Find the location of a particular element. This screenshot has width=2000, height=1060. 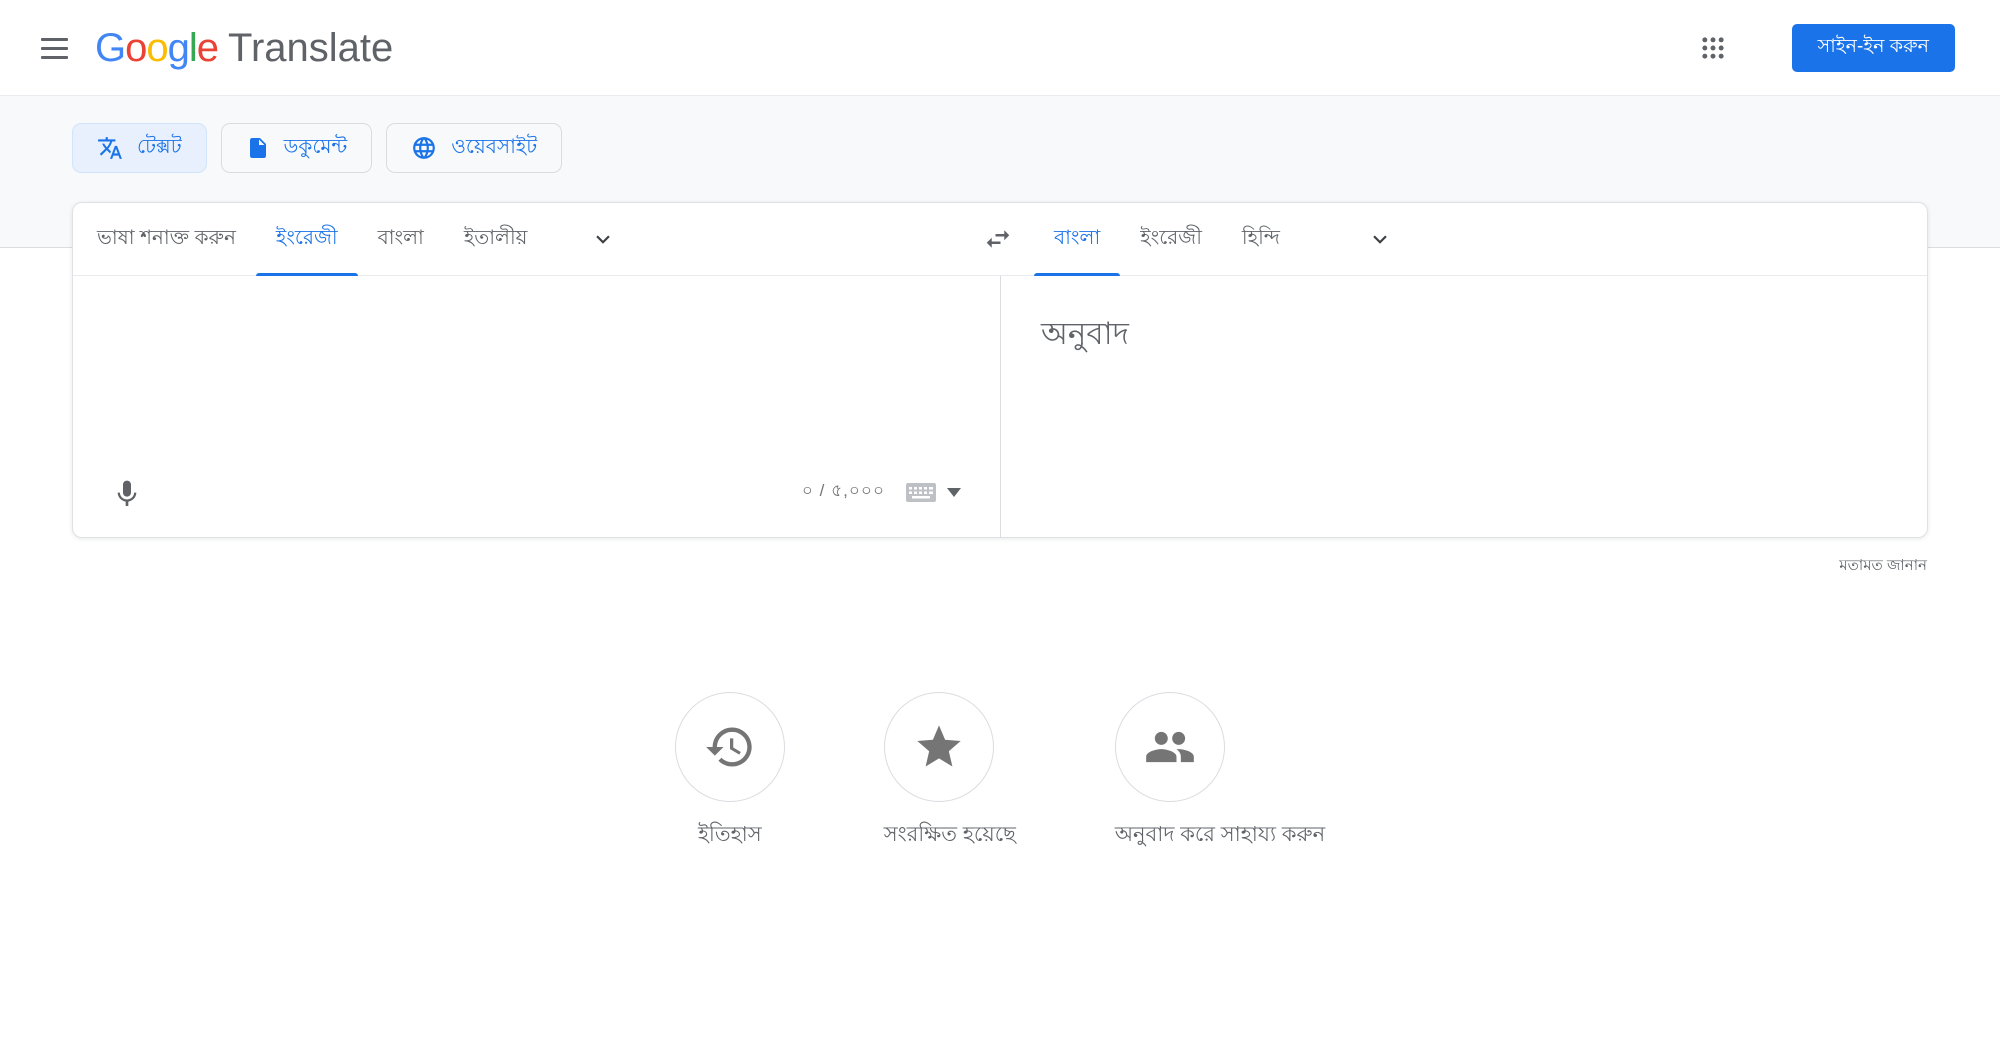

apps-grid-button is located at coordinates (1713, 48).